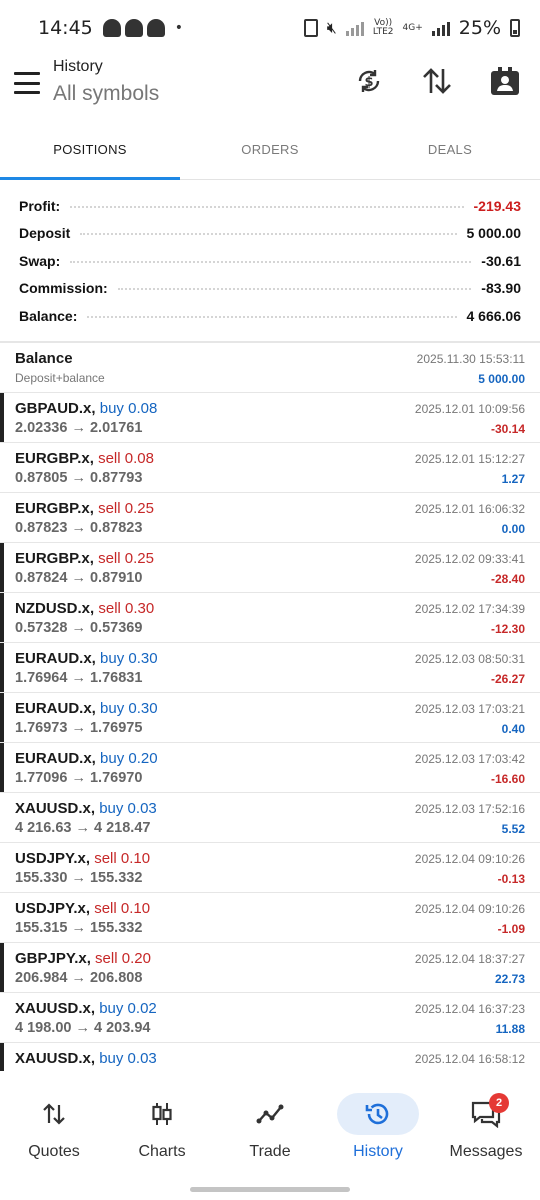 The width and height of the screenshot is (540, 1200). Describe the element at coordinates (501, 288) in the screenshot. I see `commission-value: -83.90` at that location.